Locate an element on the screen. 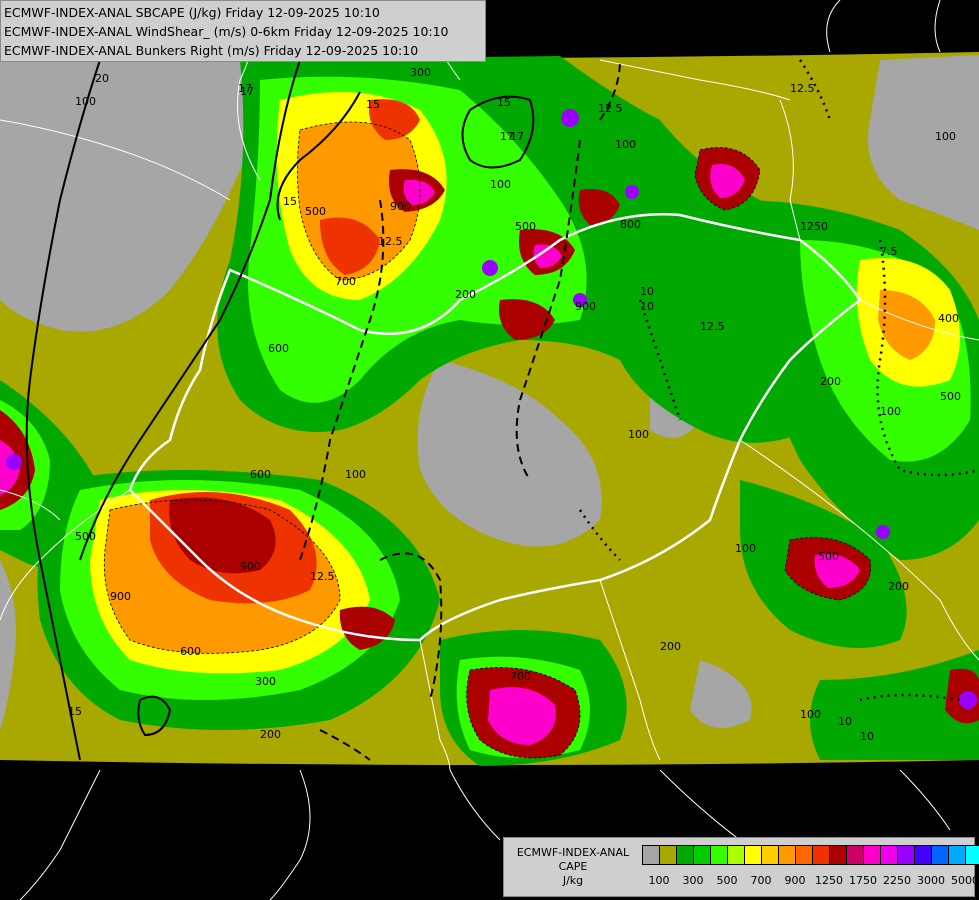  legend-tick: 2250 is located at coordinates (897, 880).